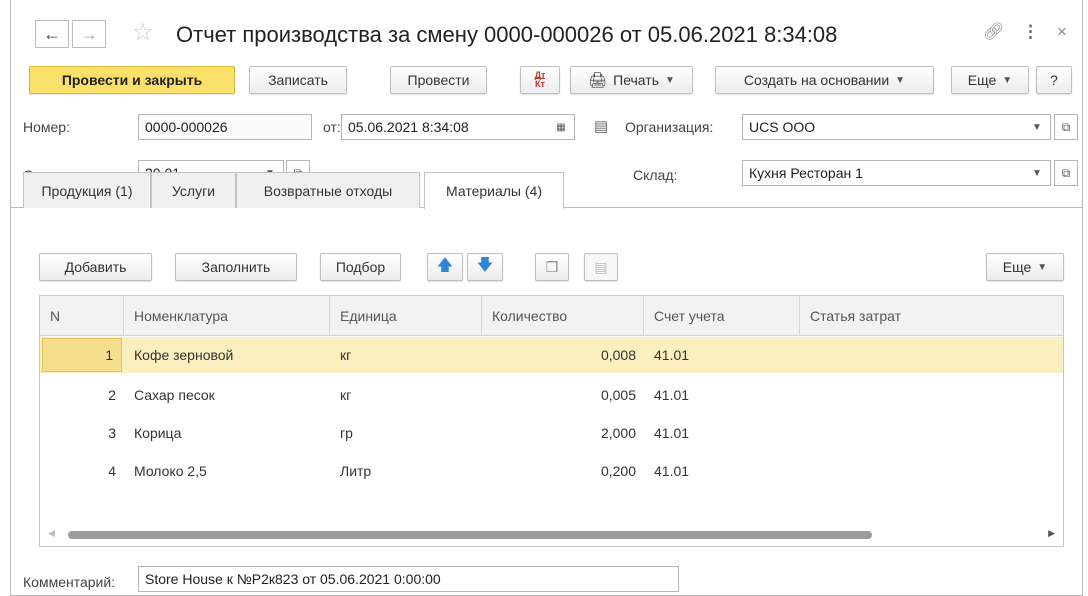  What do you see at coordinates (82, 316) in the screenshot?
I see `column-header-n: N` at bounding box center [82, 316].